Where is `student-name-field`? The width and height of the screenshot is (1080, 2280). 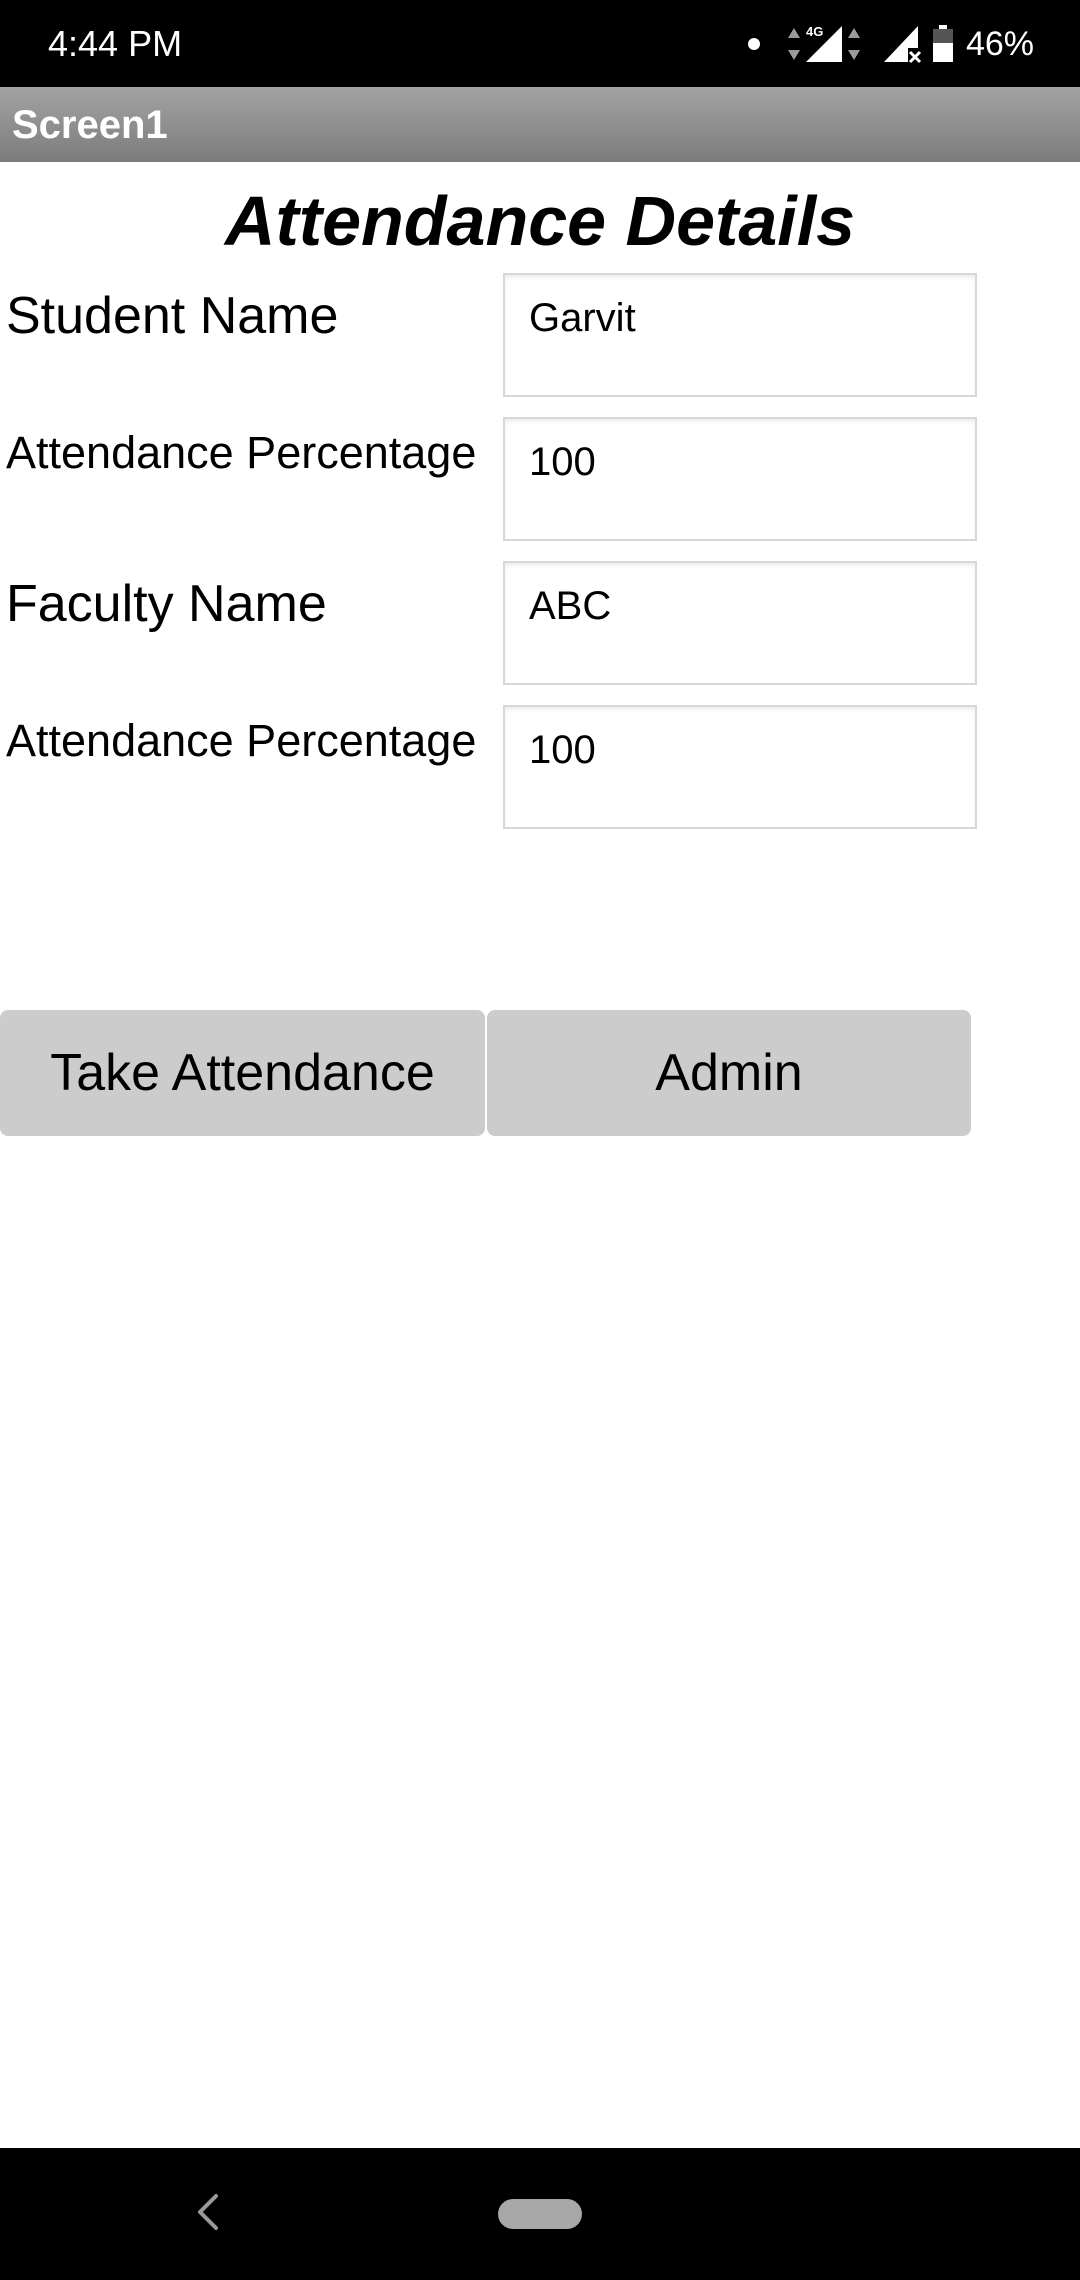 student-name-field is located at coordinates (740, 335).